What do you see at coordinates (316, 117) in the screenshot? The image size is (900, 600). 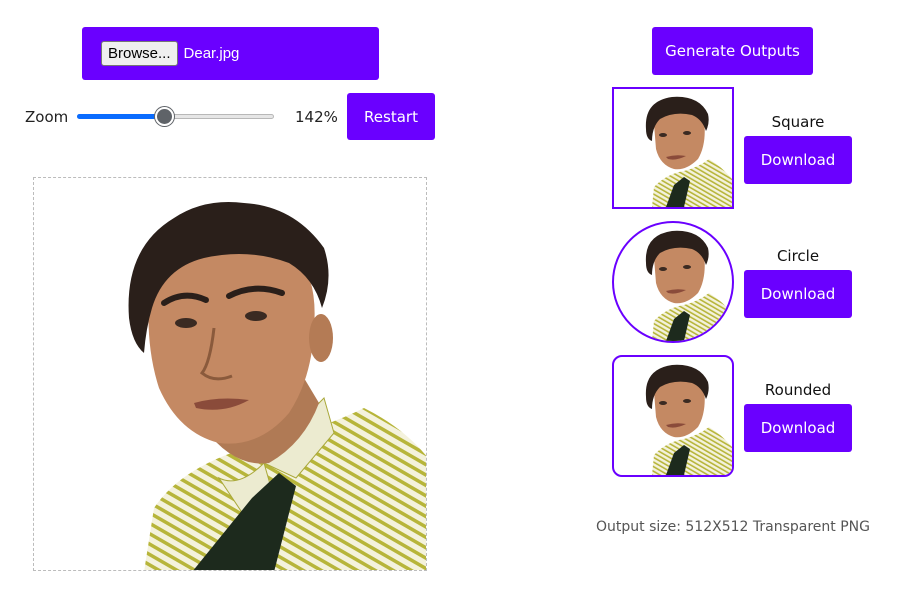 I see `zoom-value: 142%` at bounding box center [316, 117].